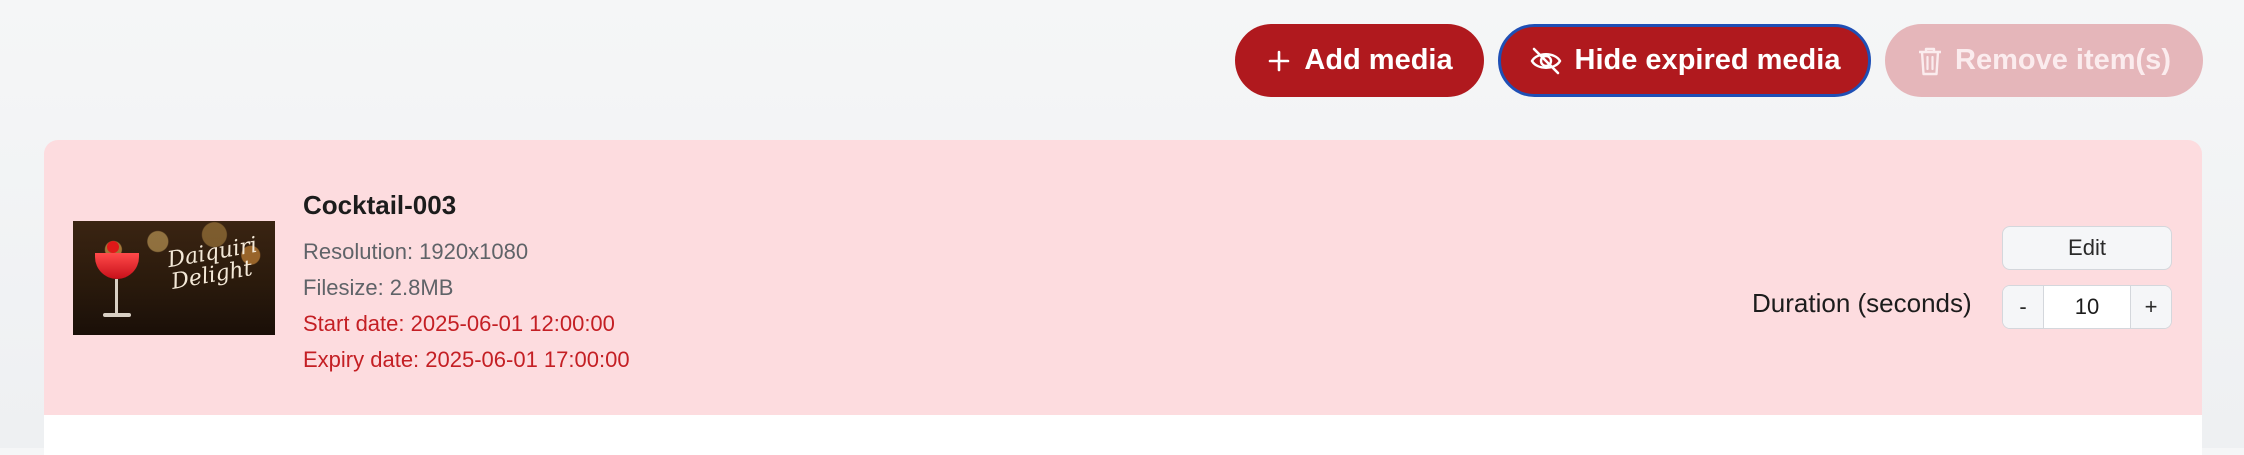 This screenshot has height=455, width=2244. Describe the element at coordinates (1862, 303) in the screenshot. I see `duration-label: Duration (seconds)` at that location.